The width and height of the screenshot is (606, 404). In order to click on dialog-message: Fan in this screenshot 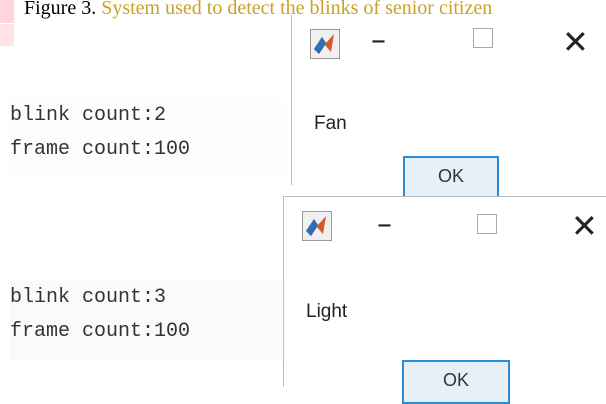, I will do `click(330, 123)`.